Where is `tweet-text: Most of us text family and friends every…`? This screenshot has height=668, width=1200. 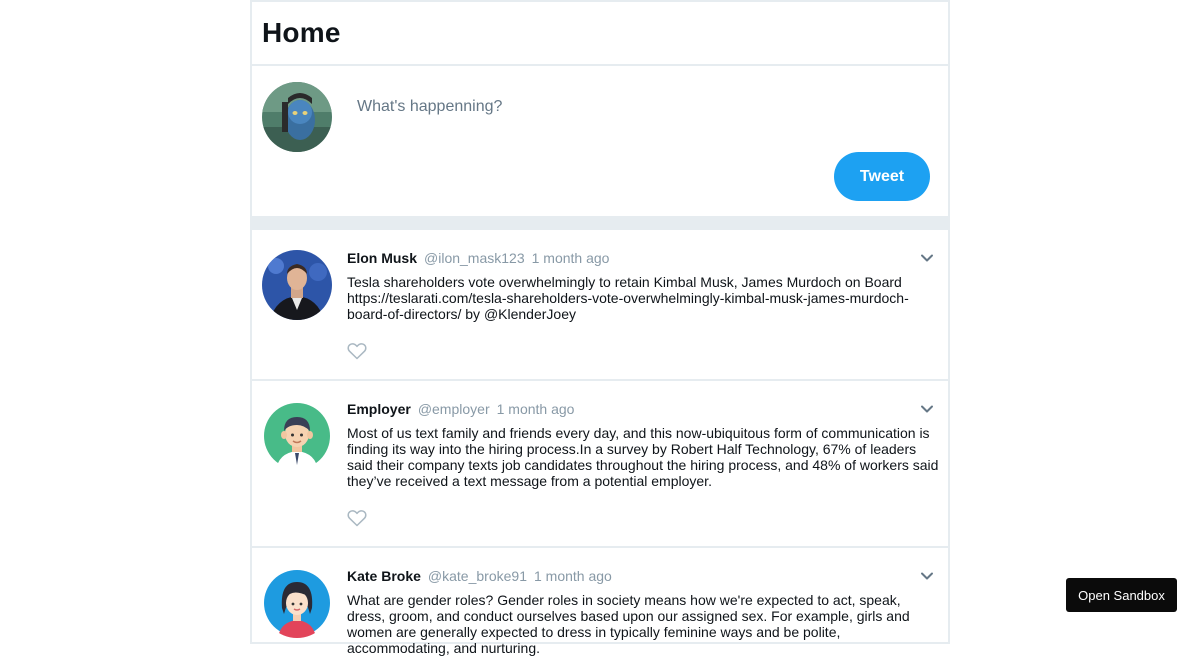 tweet-text: Most of us text family and friends every… is located at coordinates (643, 457).